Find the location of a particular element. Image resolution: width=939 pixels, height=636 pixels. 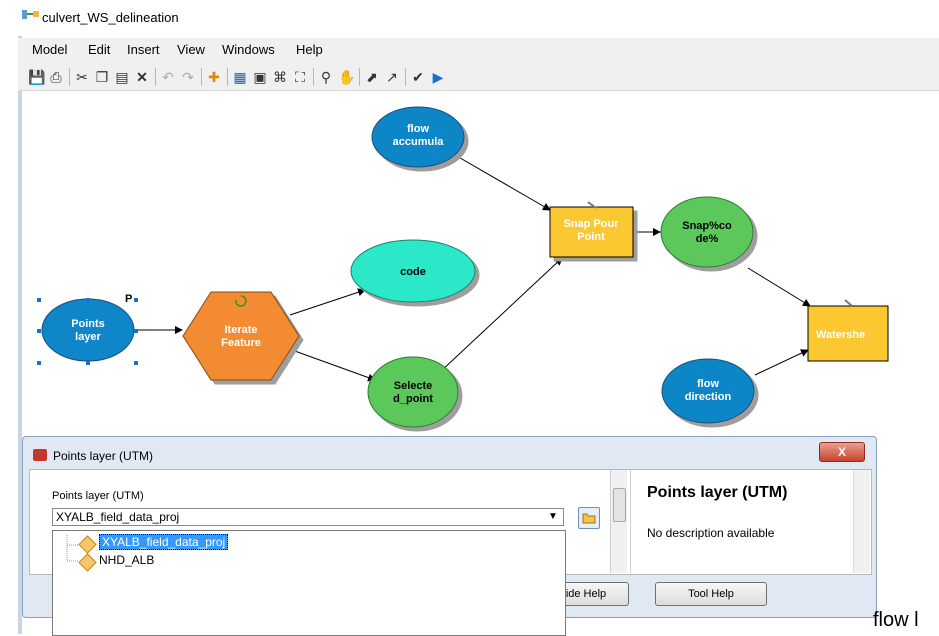

dropdown-item-label: XYALB_field_data_proj is located at coordinates (164, 542).